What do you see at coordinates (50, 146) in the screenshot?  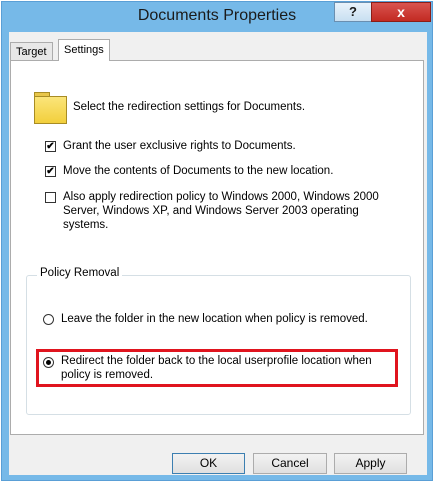 I see `exclusive-rights-checkbox: ✔` at bounding box center [50, 146].